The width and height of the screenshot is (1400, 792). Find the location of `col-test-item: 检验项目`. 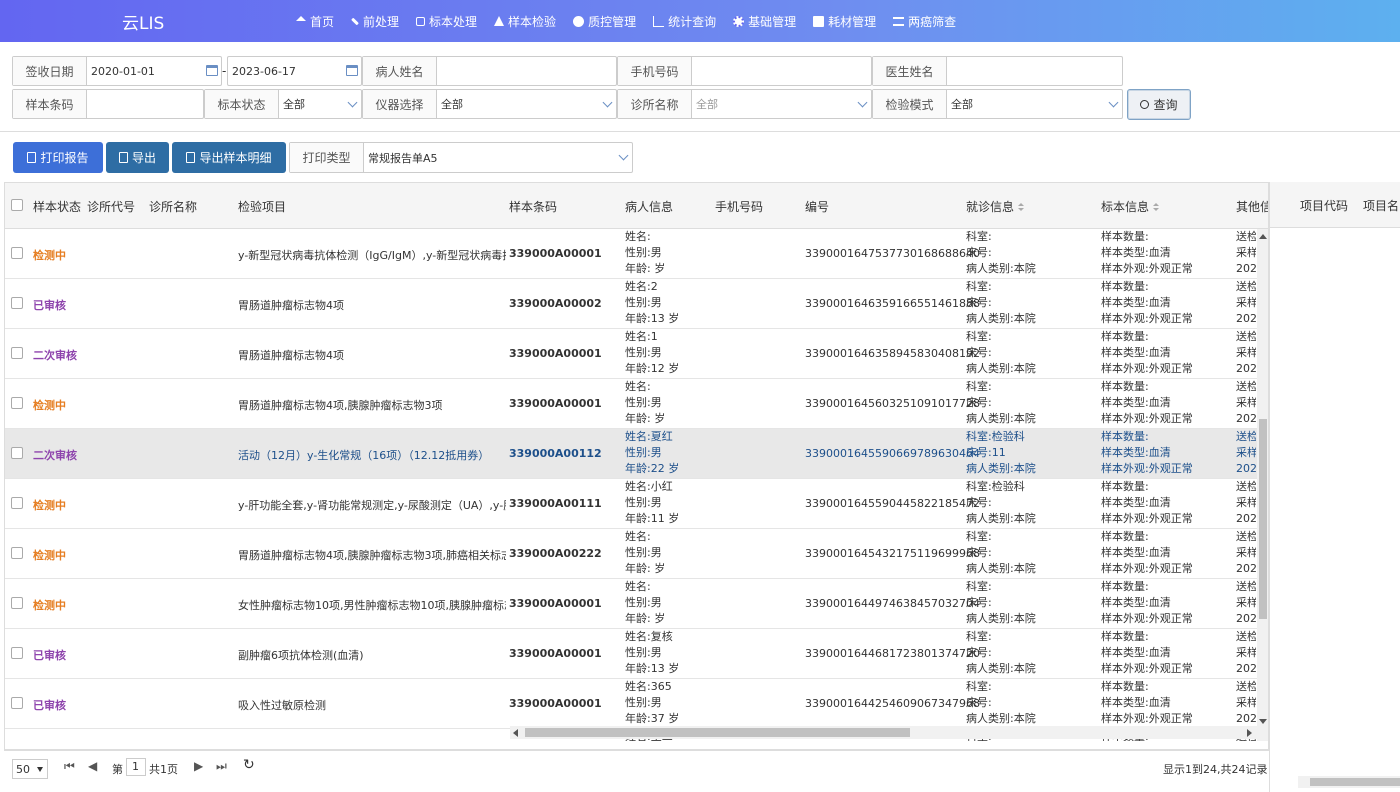

col-test-item: 检验项目 is located at coordinates (262, 206).